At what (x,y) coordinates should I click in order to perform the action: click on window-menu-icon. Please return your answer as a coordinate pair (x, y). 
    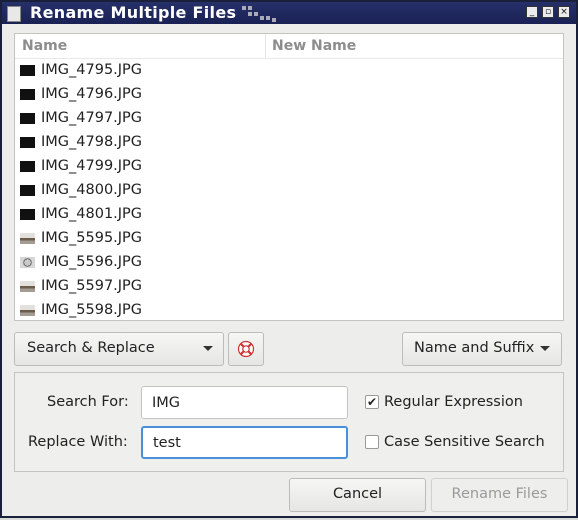
    Looking at the image, I should click on (14, 14).